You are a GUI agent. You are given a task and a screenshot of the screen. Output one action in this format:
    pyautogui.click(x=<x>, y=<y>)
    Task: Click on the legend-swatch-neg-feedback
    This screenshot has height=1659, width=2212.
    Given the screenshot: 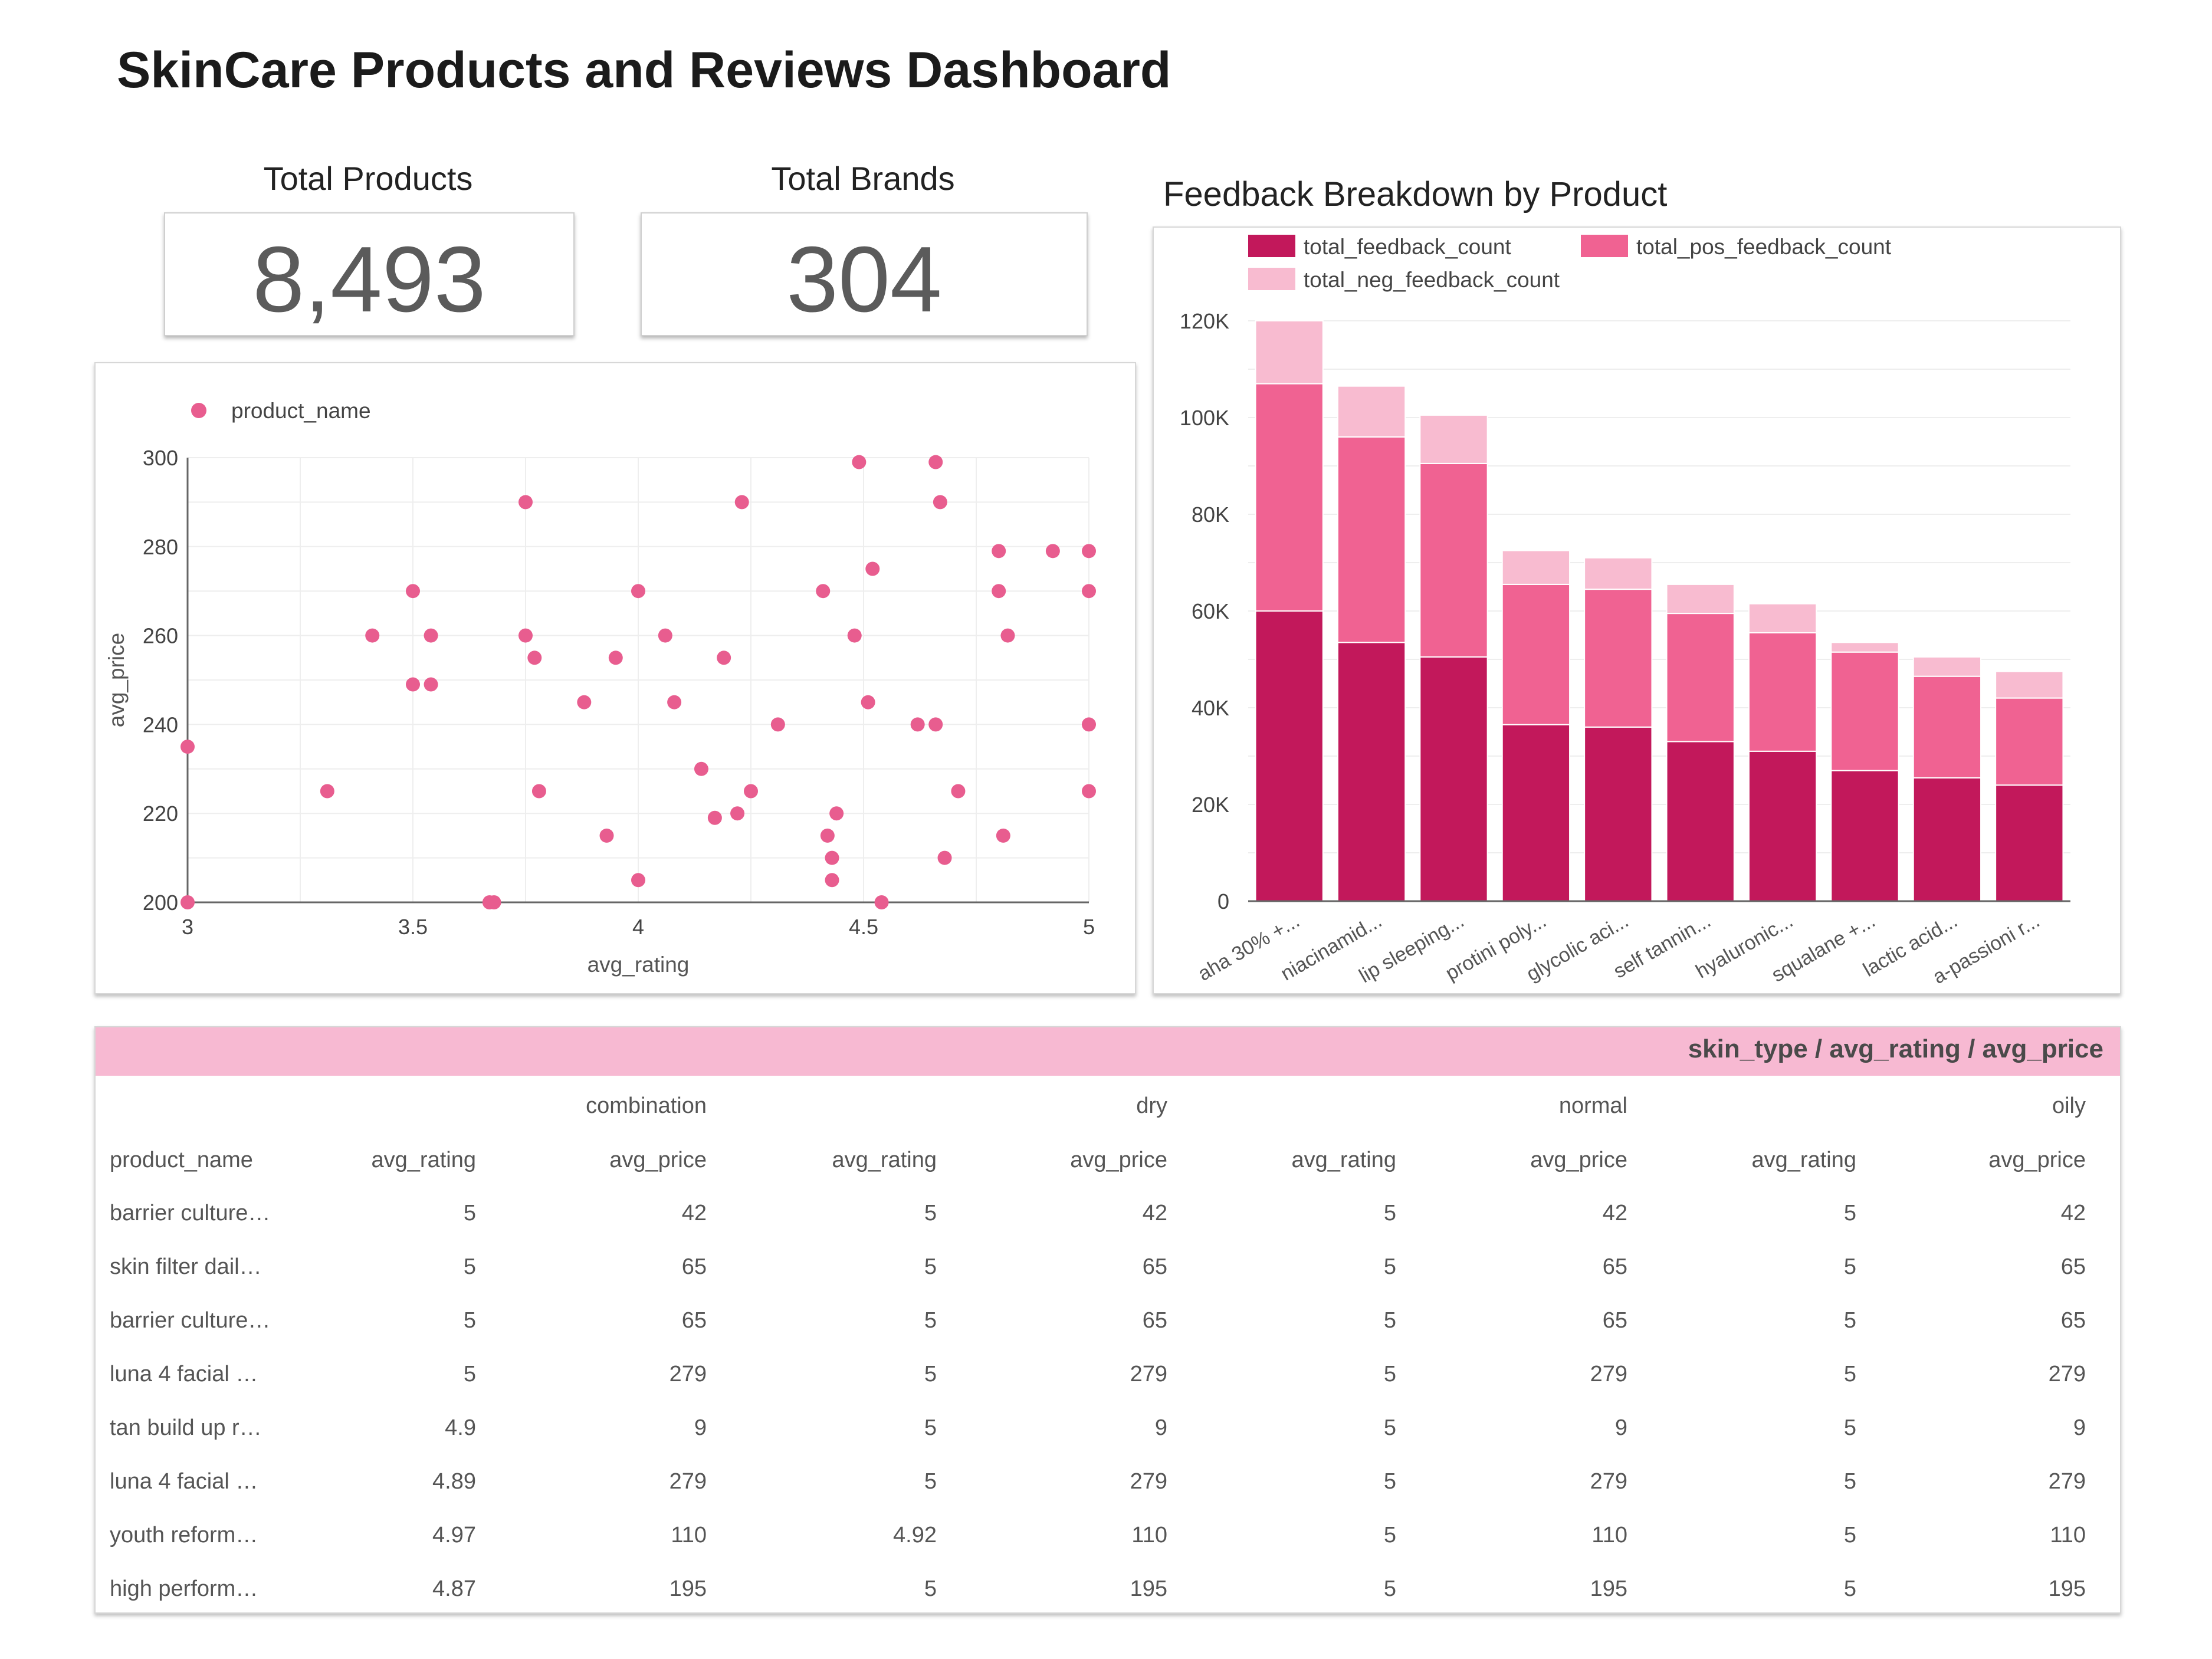 What is the action you would take?
    pyautogui.click(x=1271, y=279)
    